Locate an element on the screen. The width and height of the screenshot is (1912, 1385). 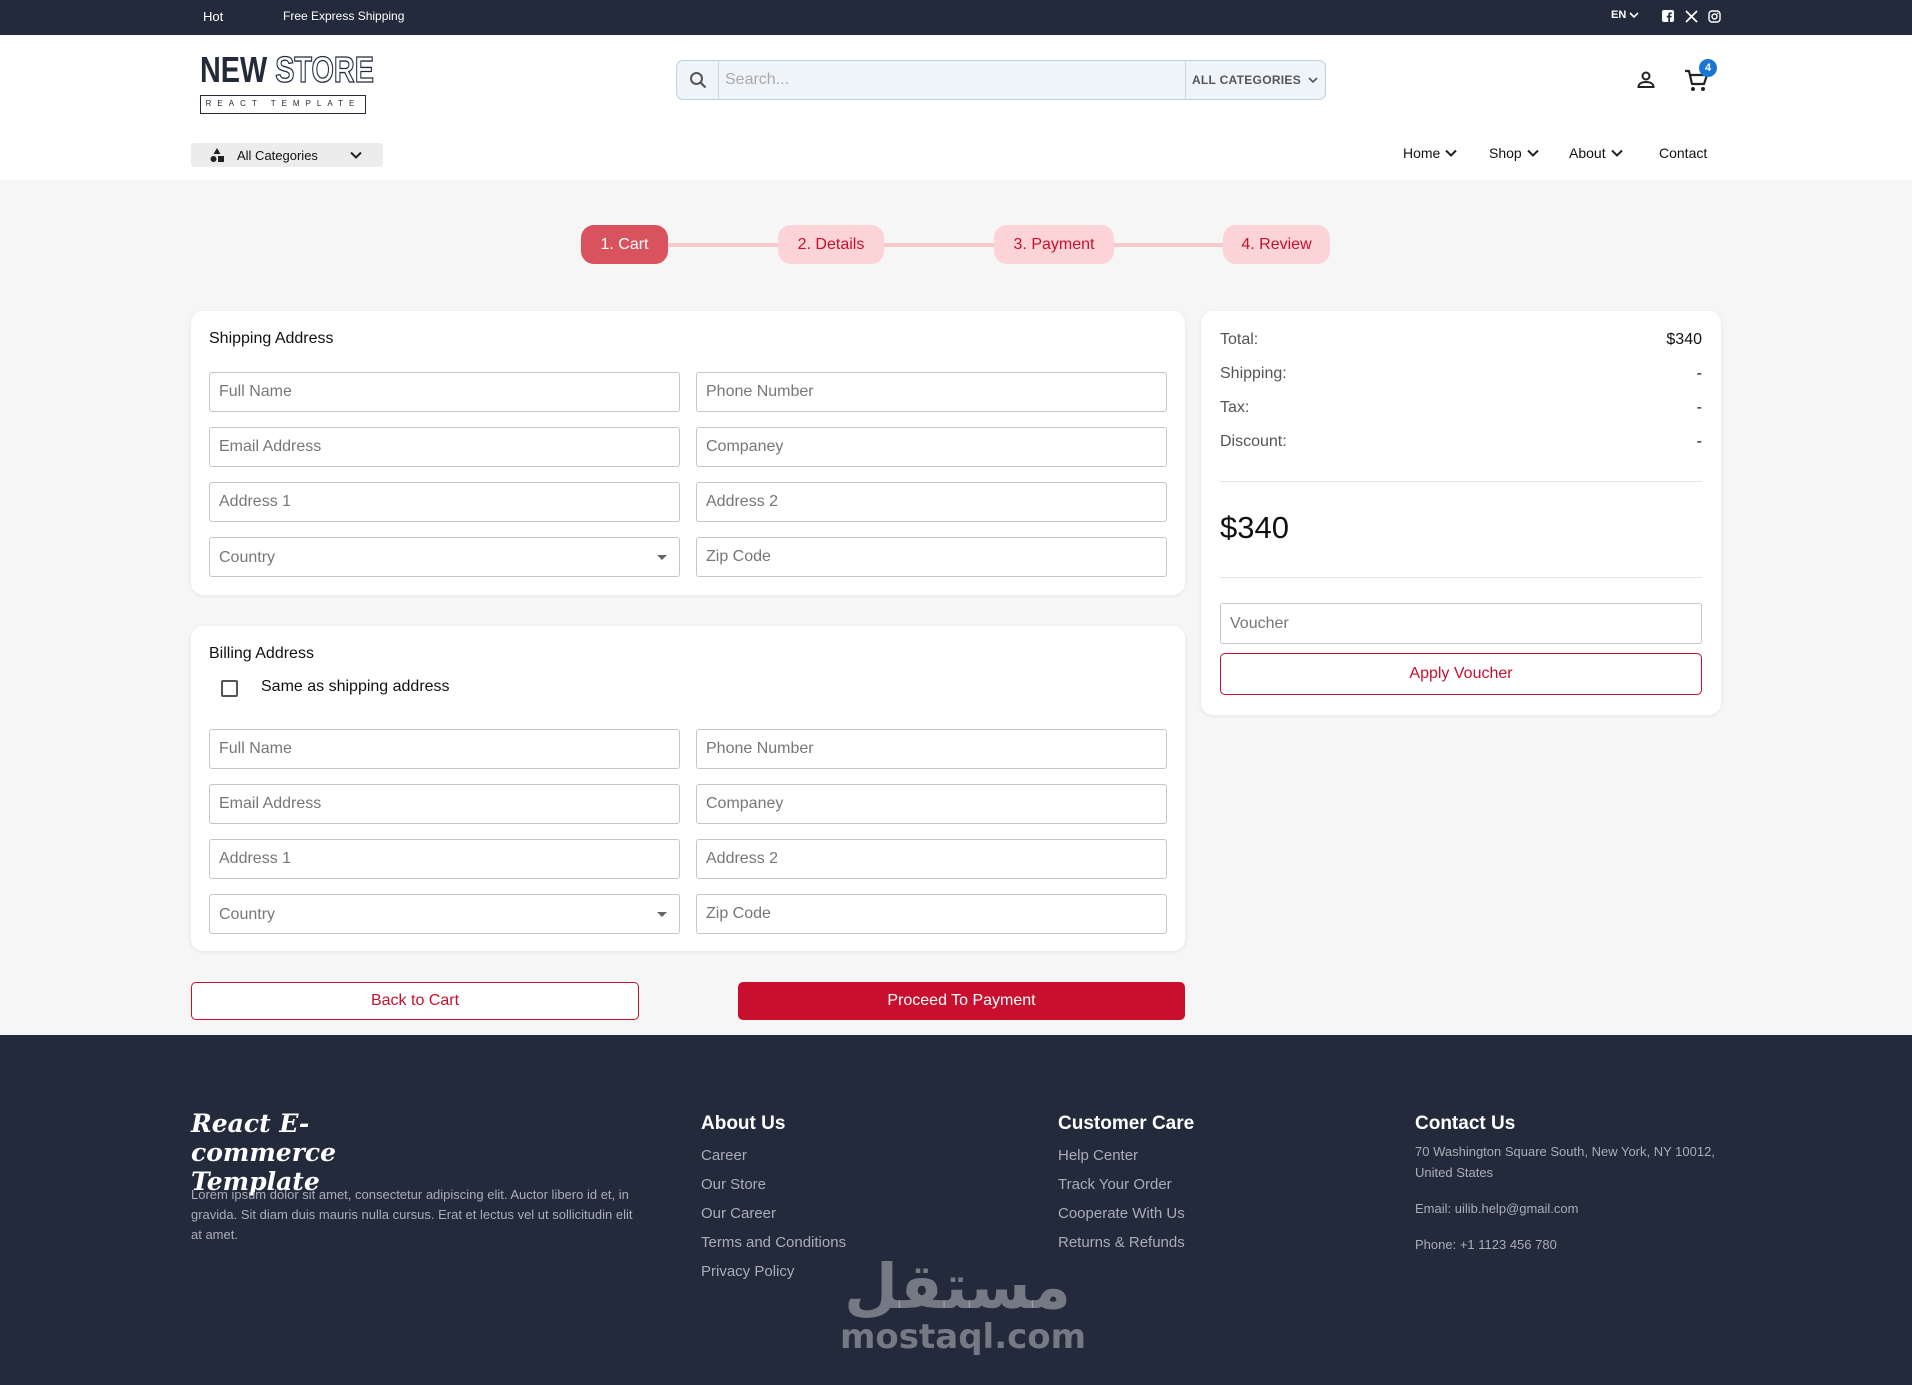
nav-about: About is located at coordinates (1596, 153).